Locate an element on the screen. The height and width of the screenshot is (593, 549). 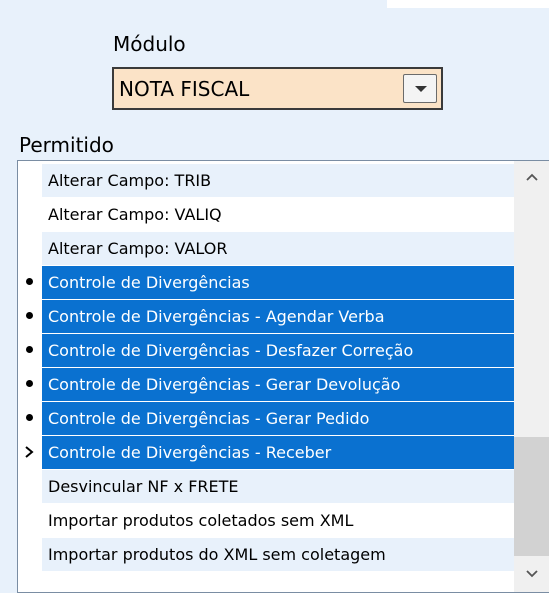
list-item-label: Controle de Divergências - Gerar Pedido is located at coordinates (278, 418).